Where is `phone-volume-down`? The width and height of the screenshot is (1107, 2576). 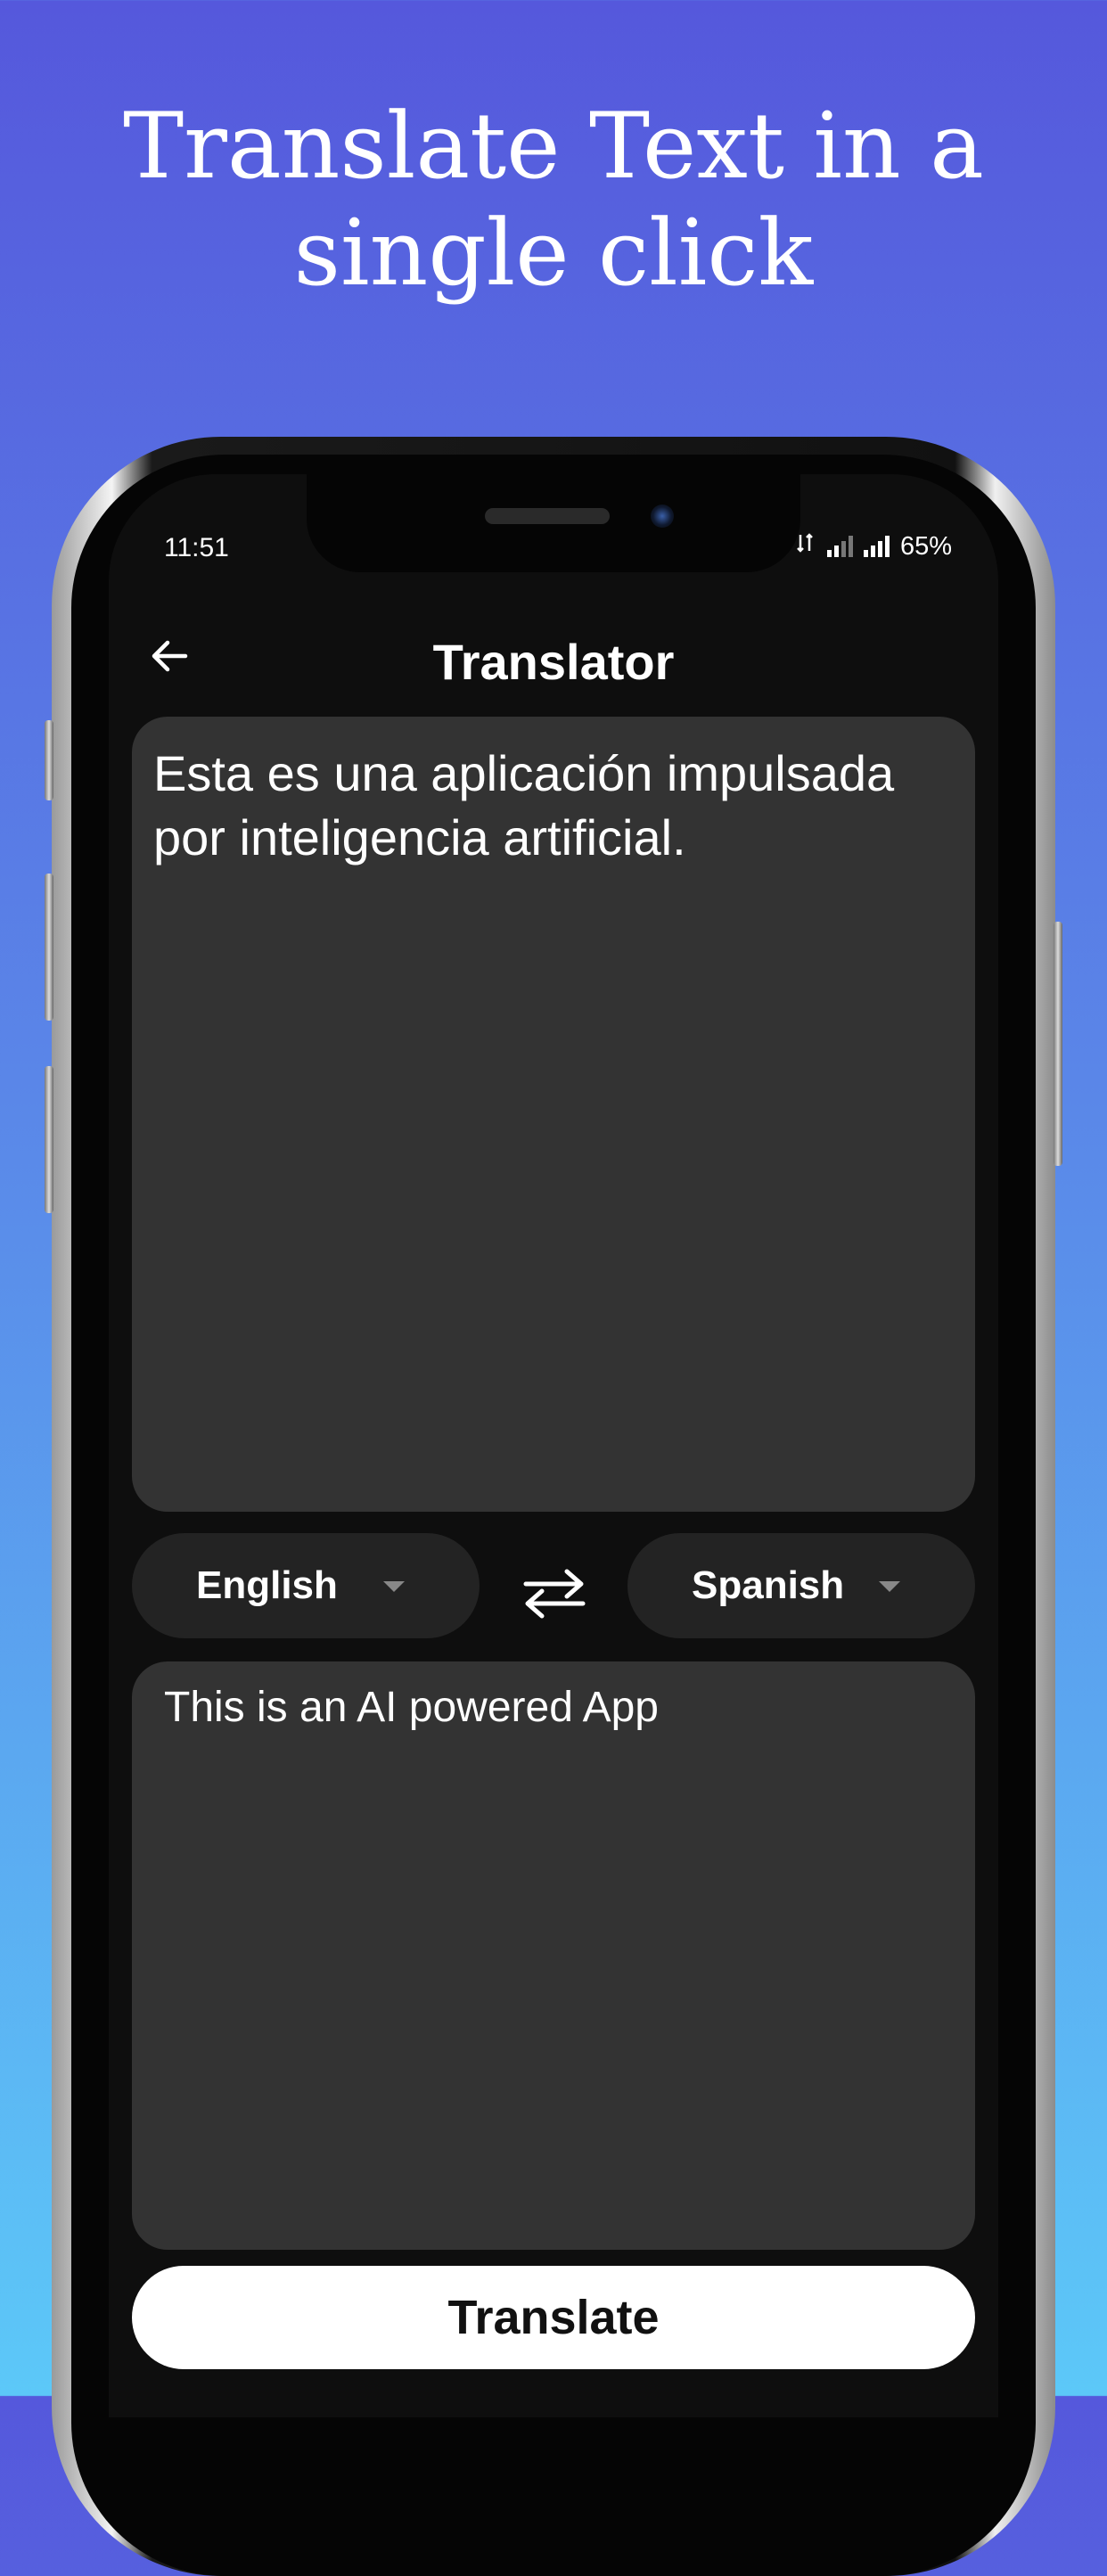 phone-volume-down is located at coordinates (49, 1139).